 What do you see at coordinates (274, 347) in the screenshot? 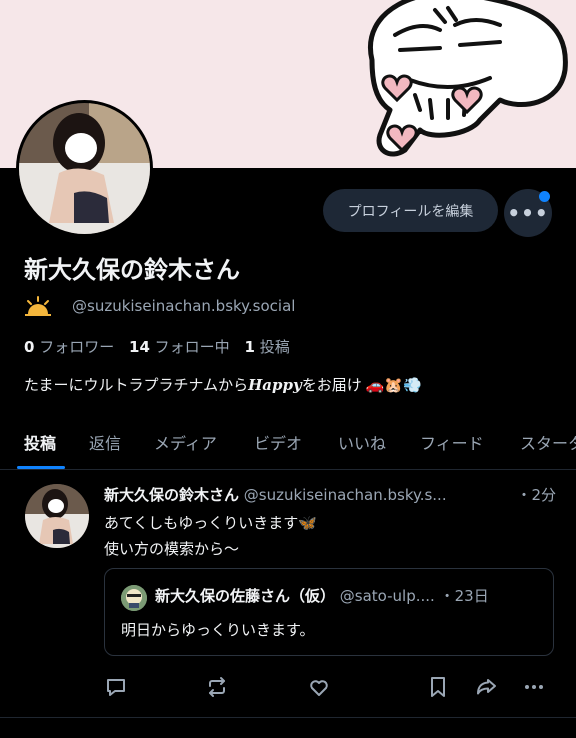
I see `posts-label: 投稿` at bounding box center [274, 347].